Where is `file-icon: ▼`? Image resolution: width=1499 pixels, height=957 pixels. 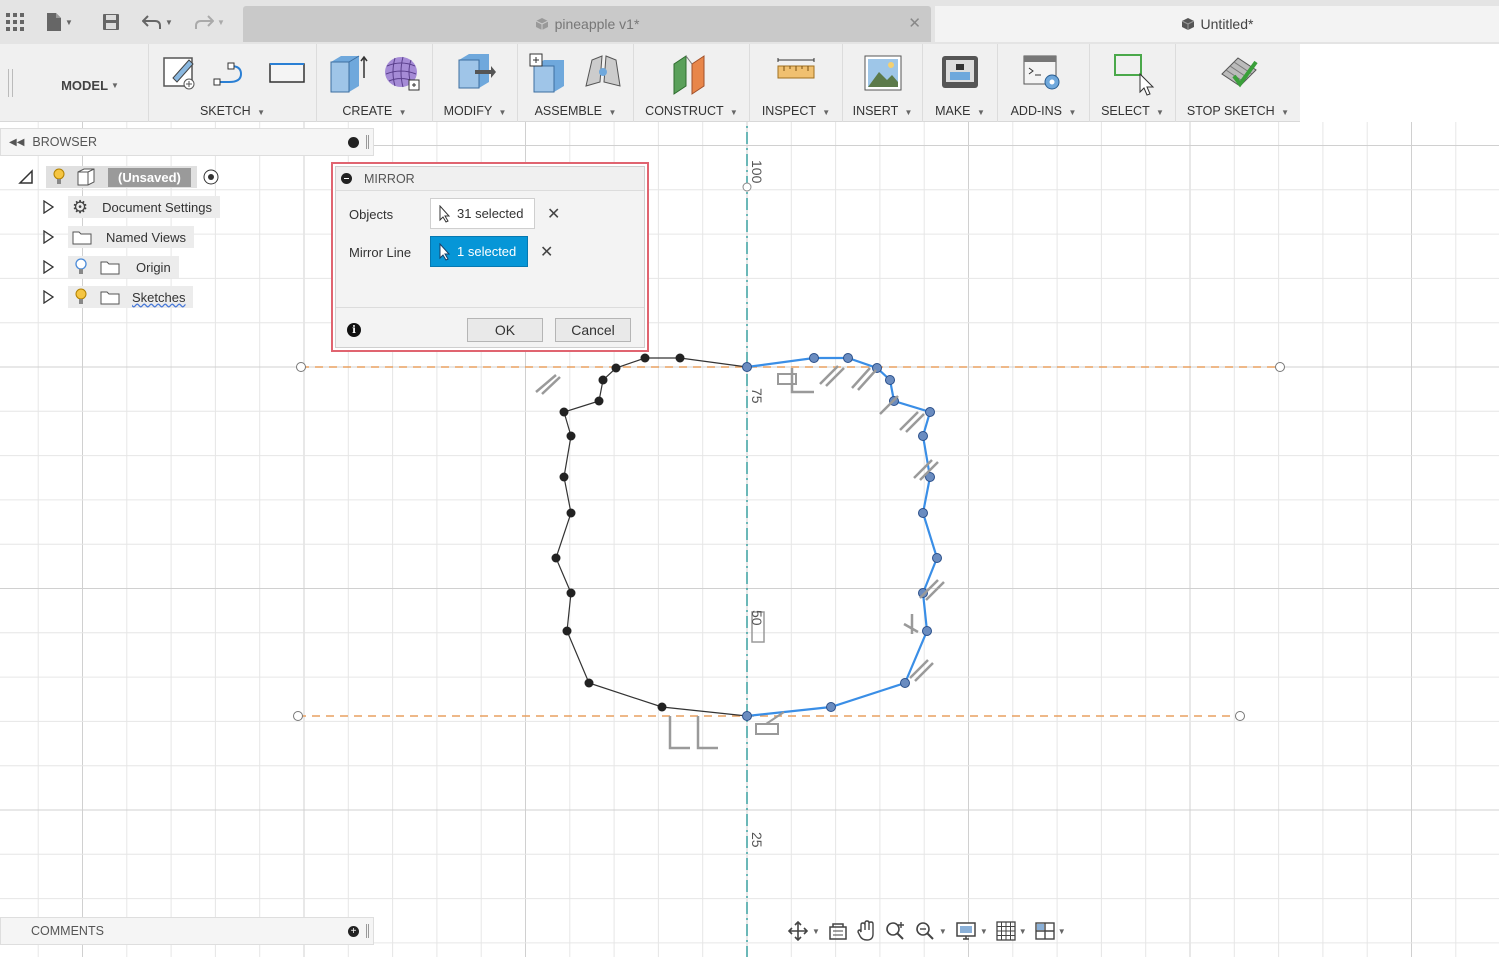 file-icon: ▼ is located at coordinates (59, 22).